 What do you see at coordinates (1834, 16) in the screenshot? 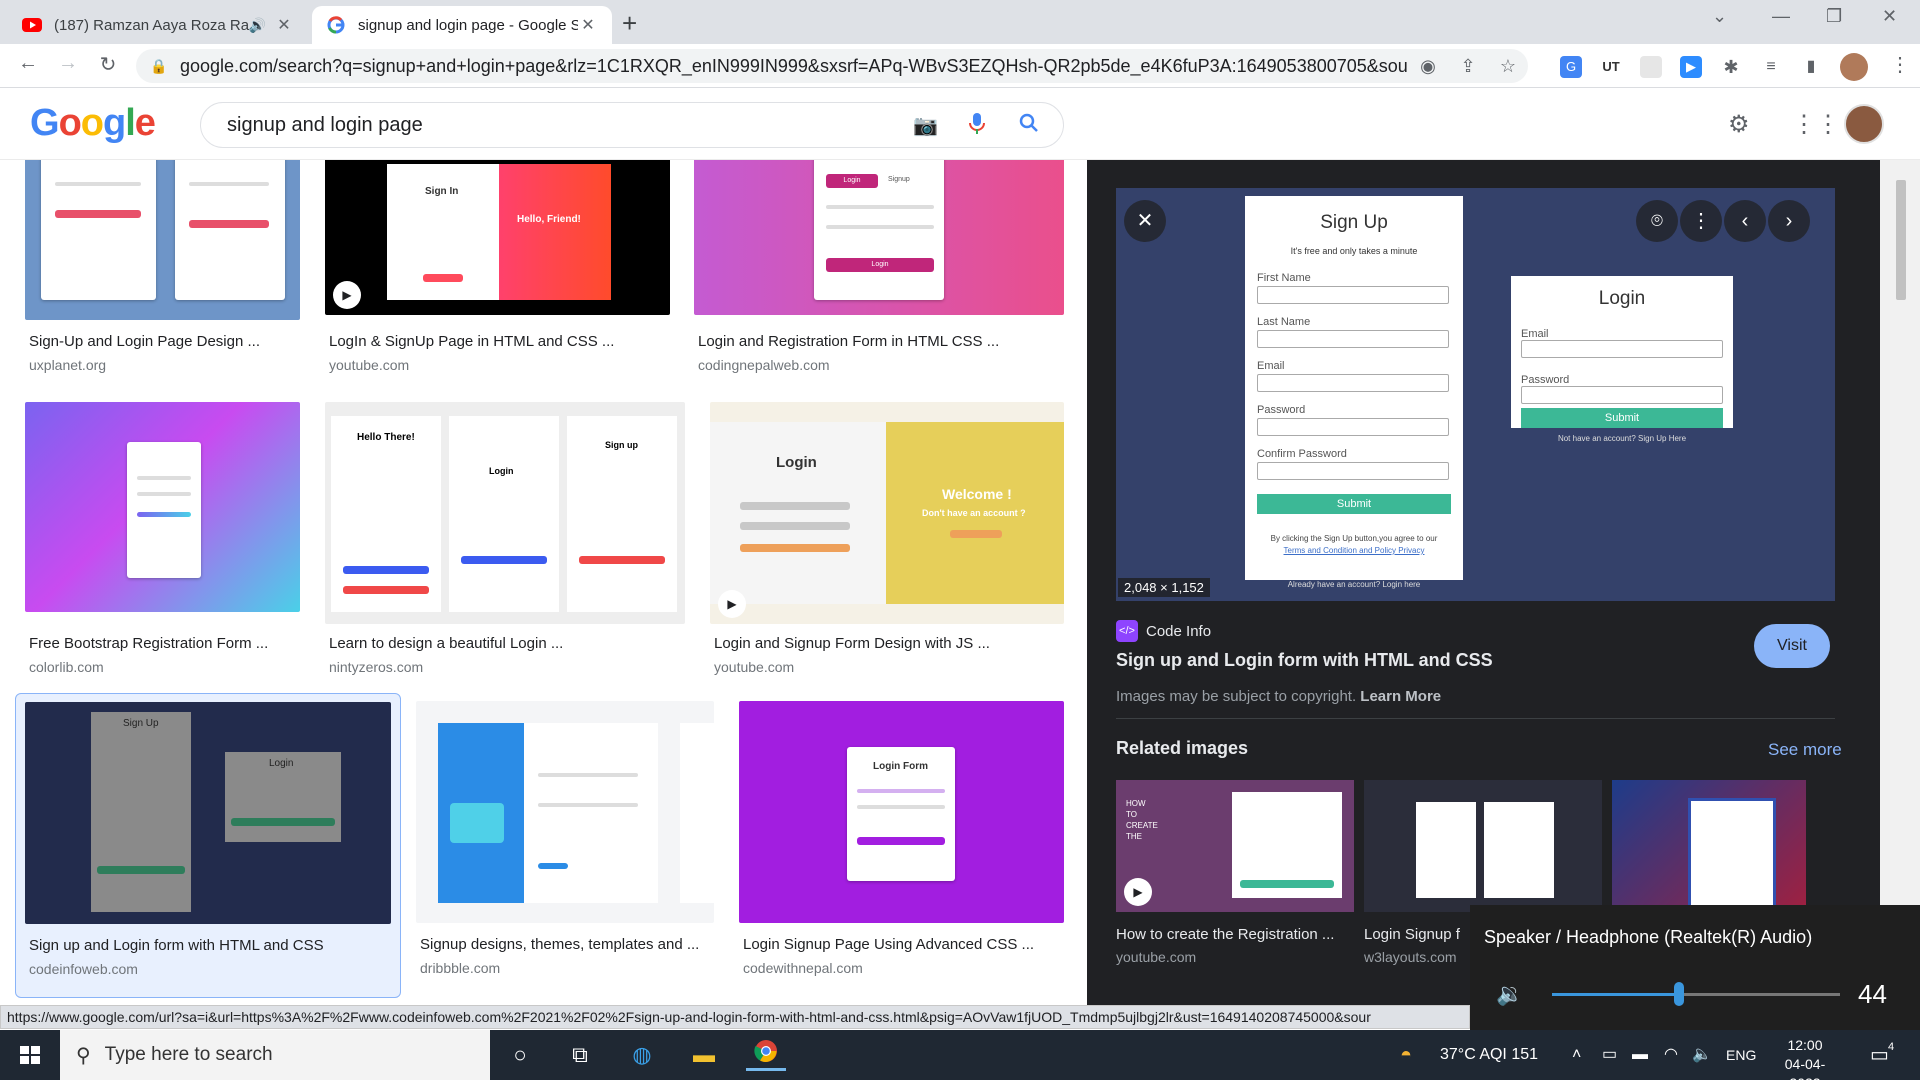
I see `restore-icon: ❐` at bounding box center [1834, 16].